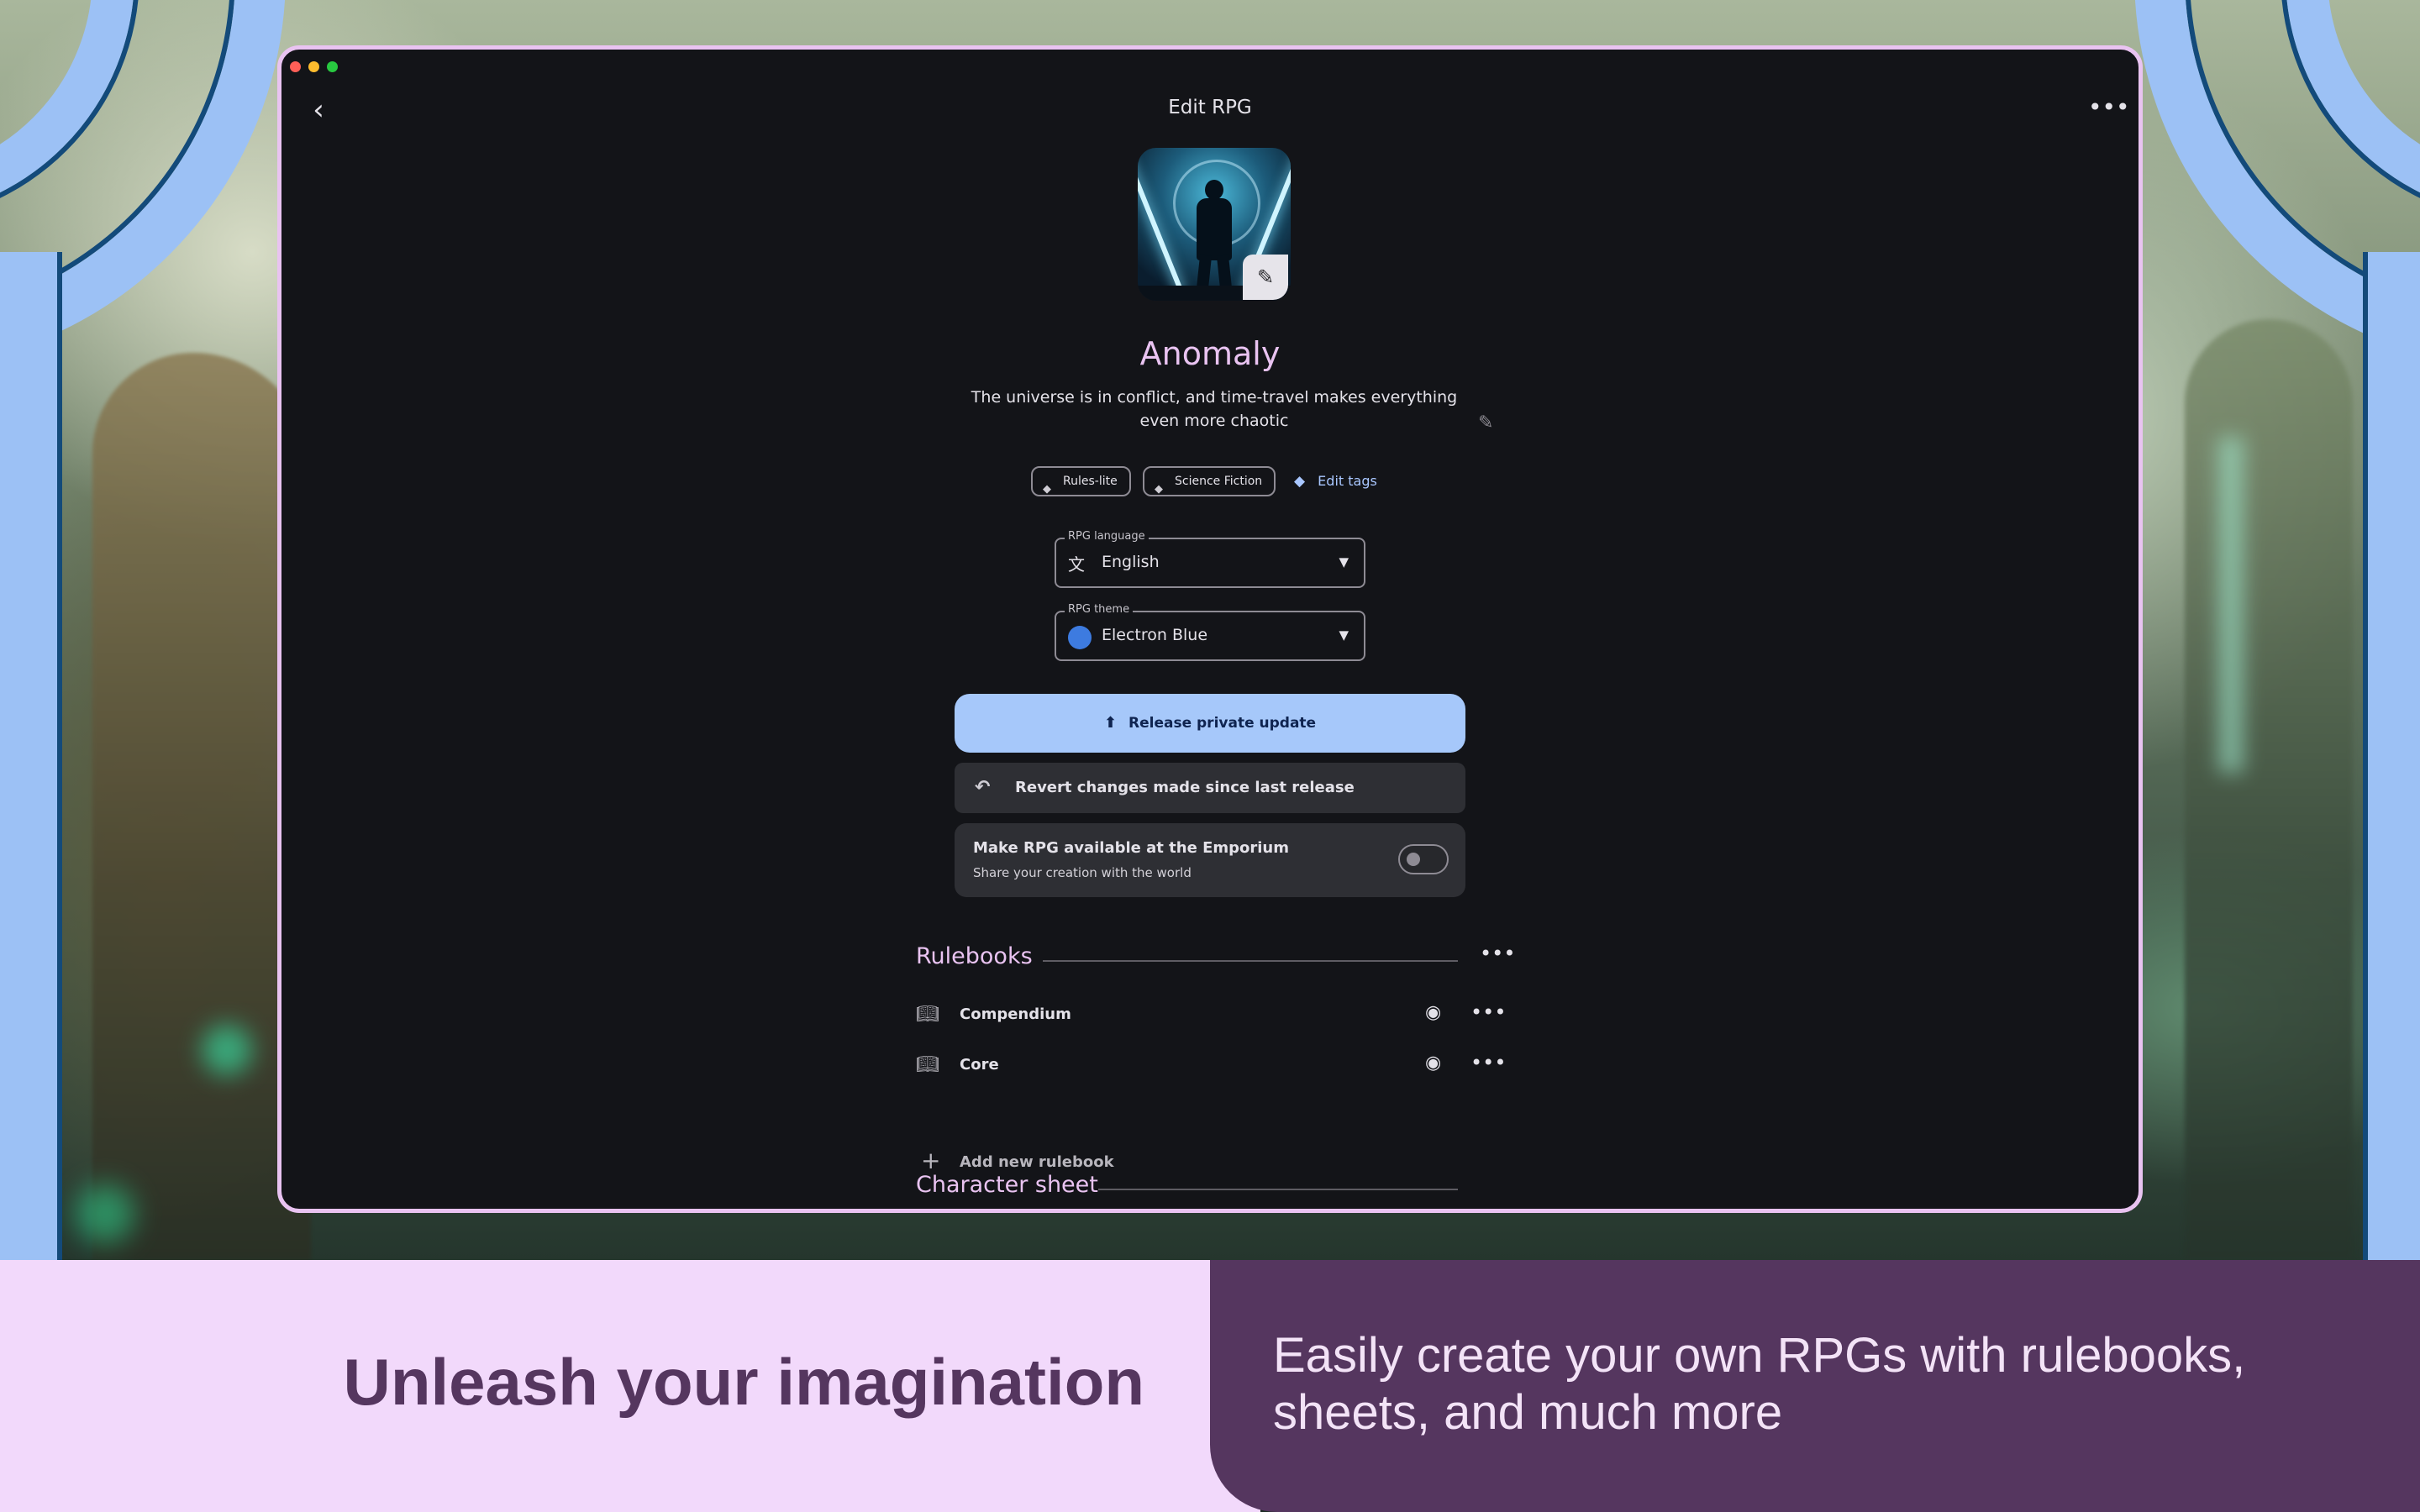 The width and height of the screenshot is (2420, 1512). I want to click on upload-icon: ⬆, so click(1110, 723).